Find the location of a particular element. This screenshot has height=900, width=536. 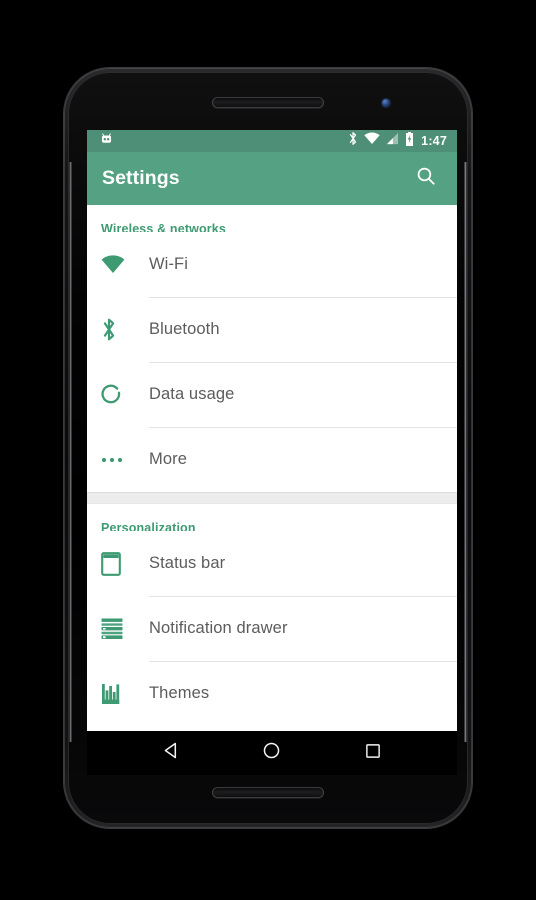

app-toolbar: Settings is located at coordinates (272, 178).